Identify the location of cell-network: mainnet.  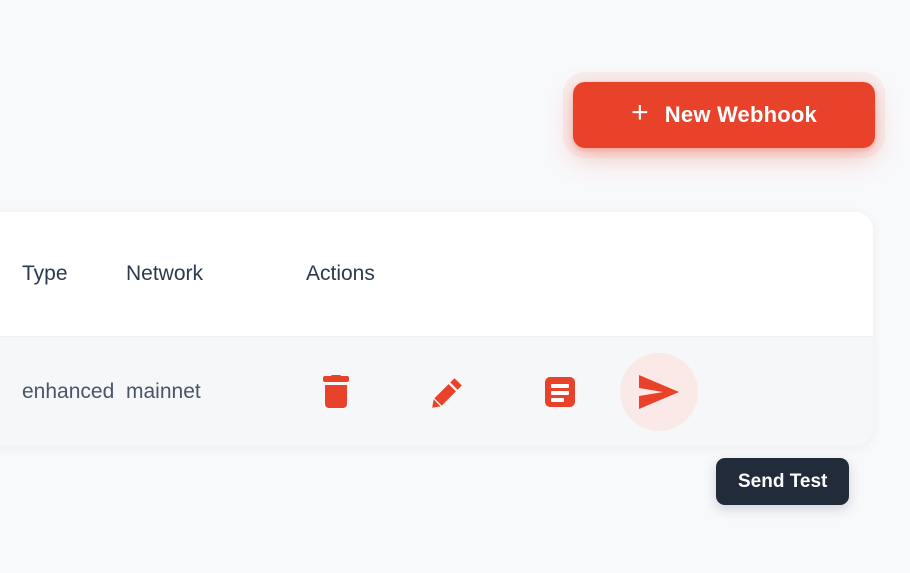
(163, 391).